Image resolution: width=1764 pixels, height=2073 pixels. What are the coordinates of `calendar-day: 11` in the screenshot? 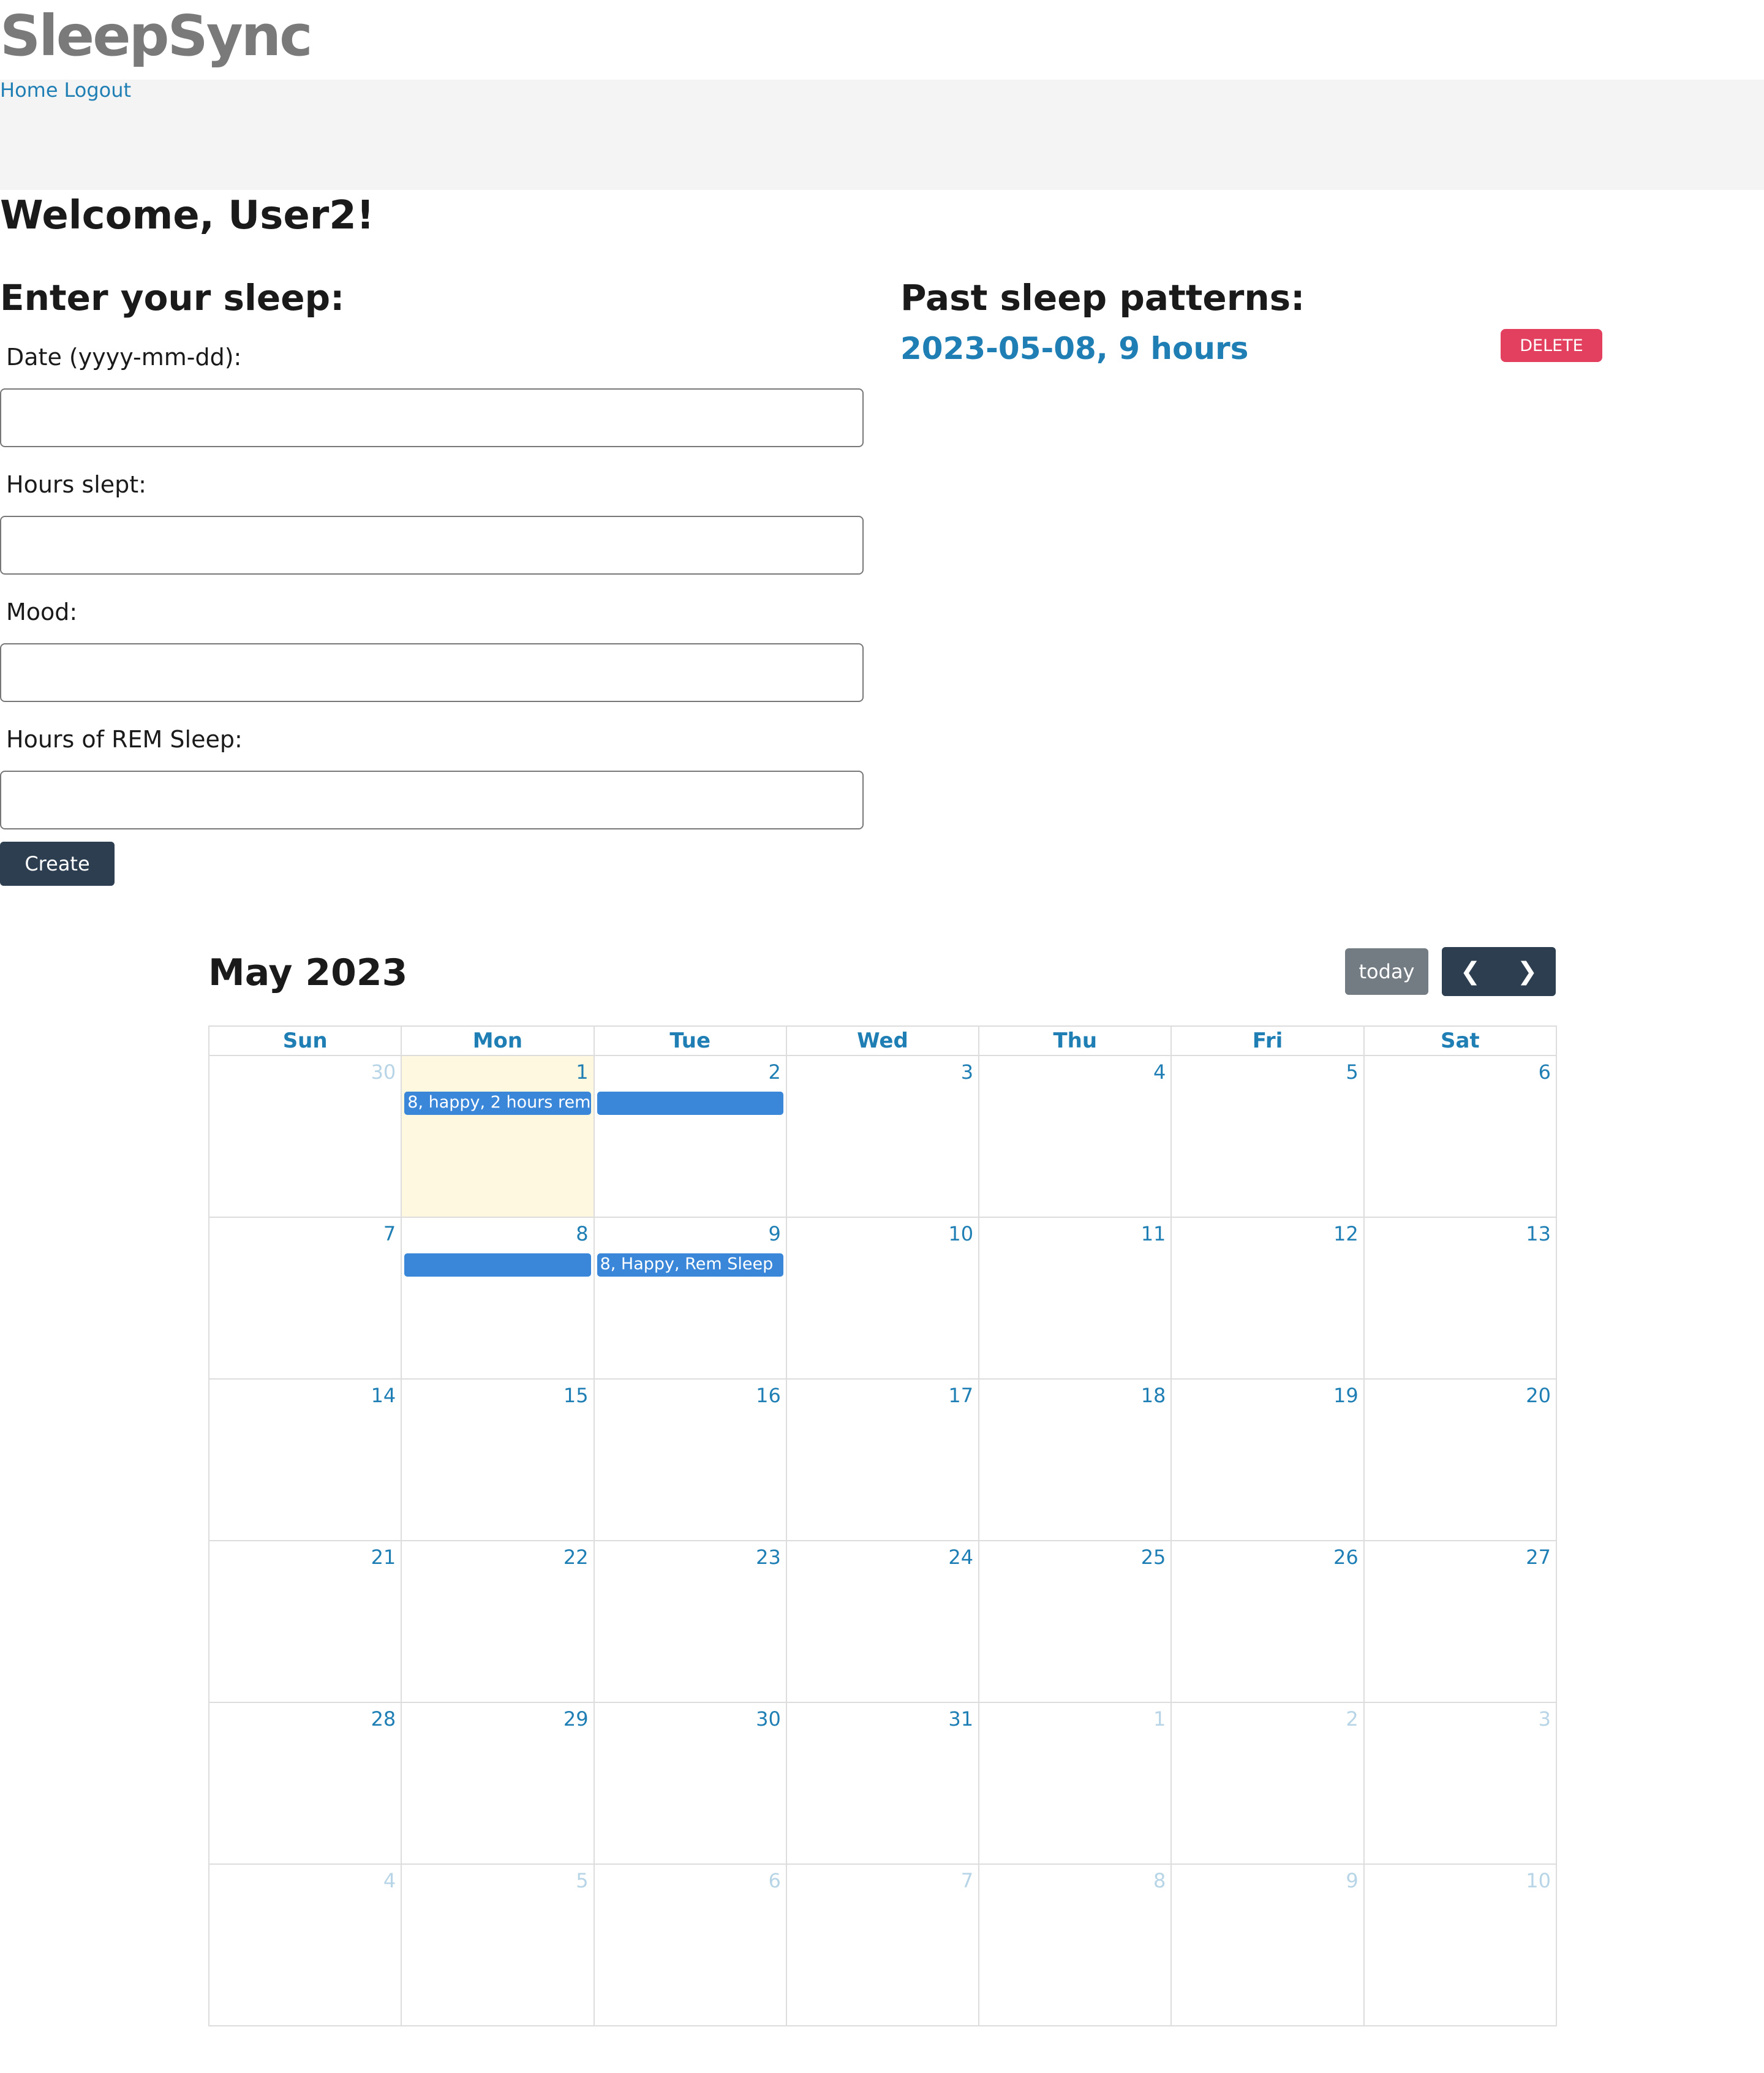 It's located at (1075, 1299).